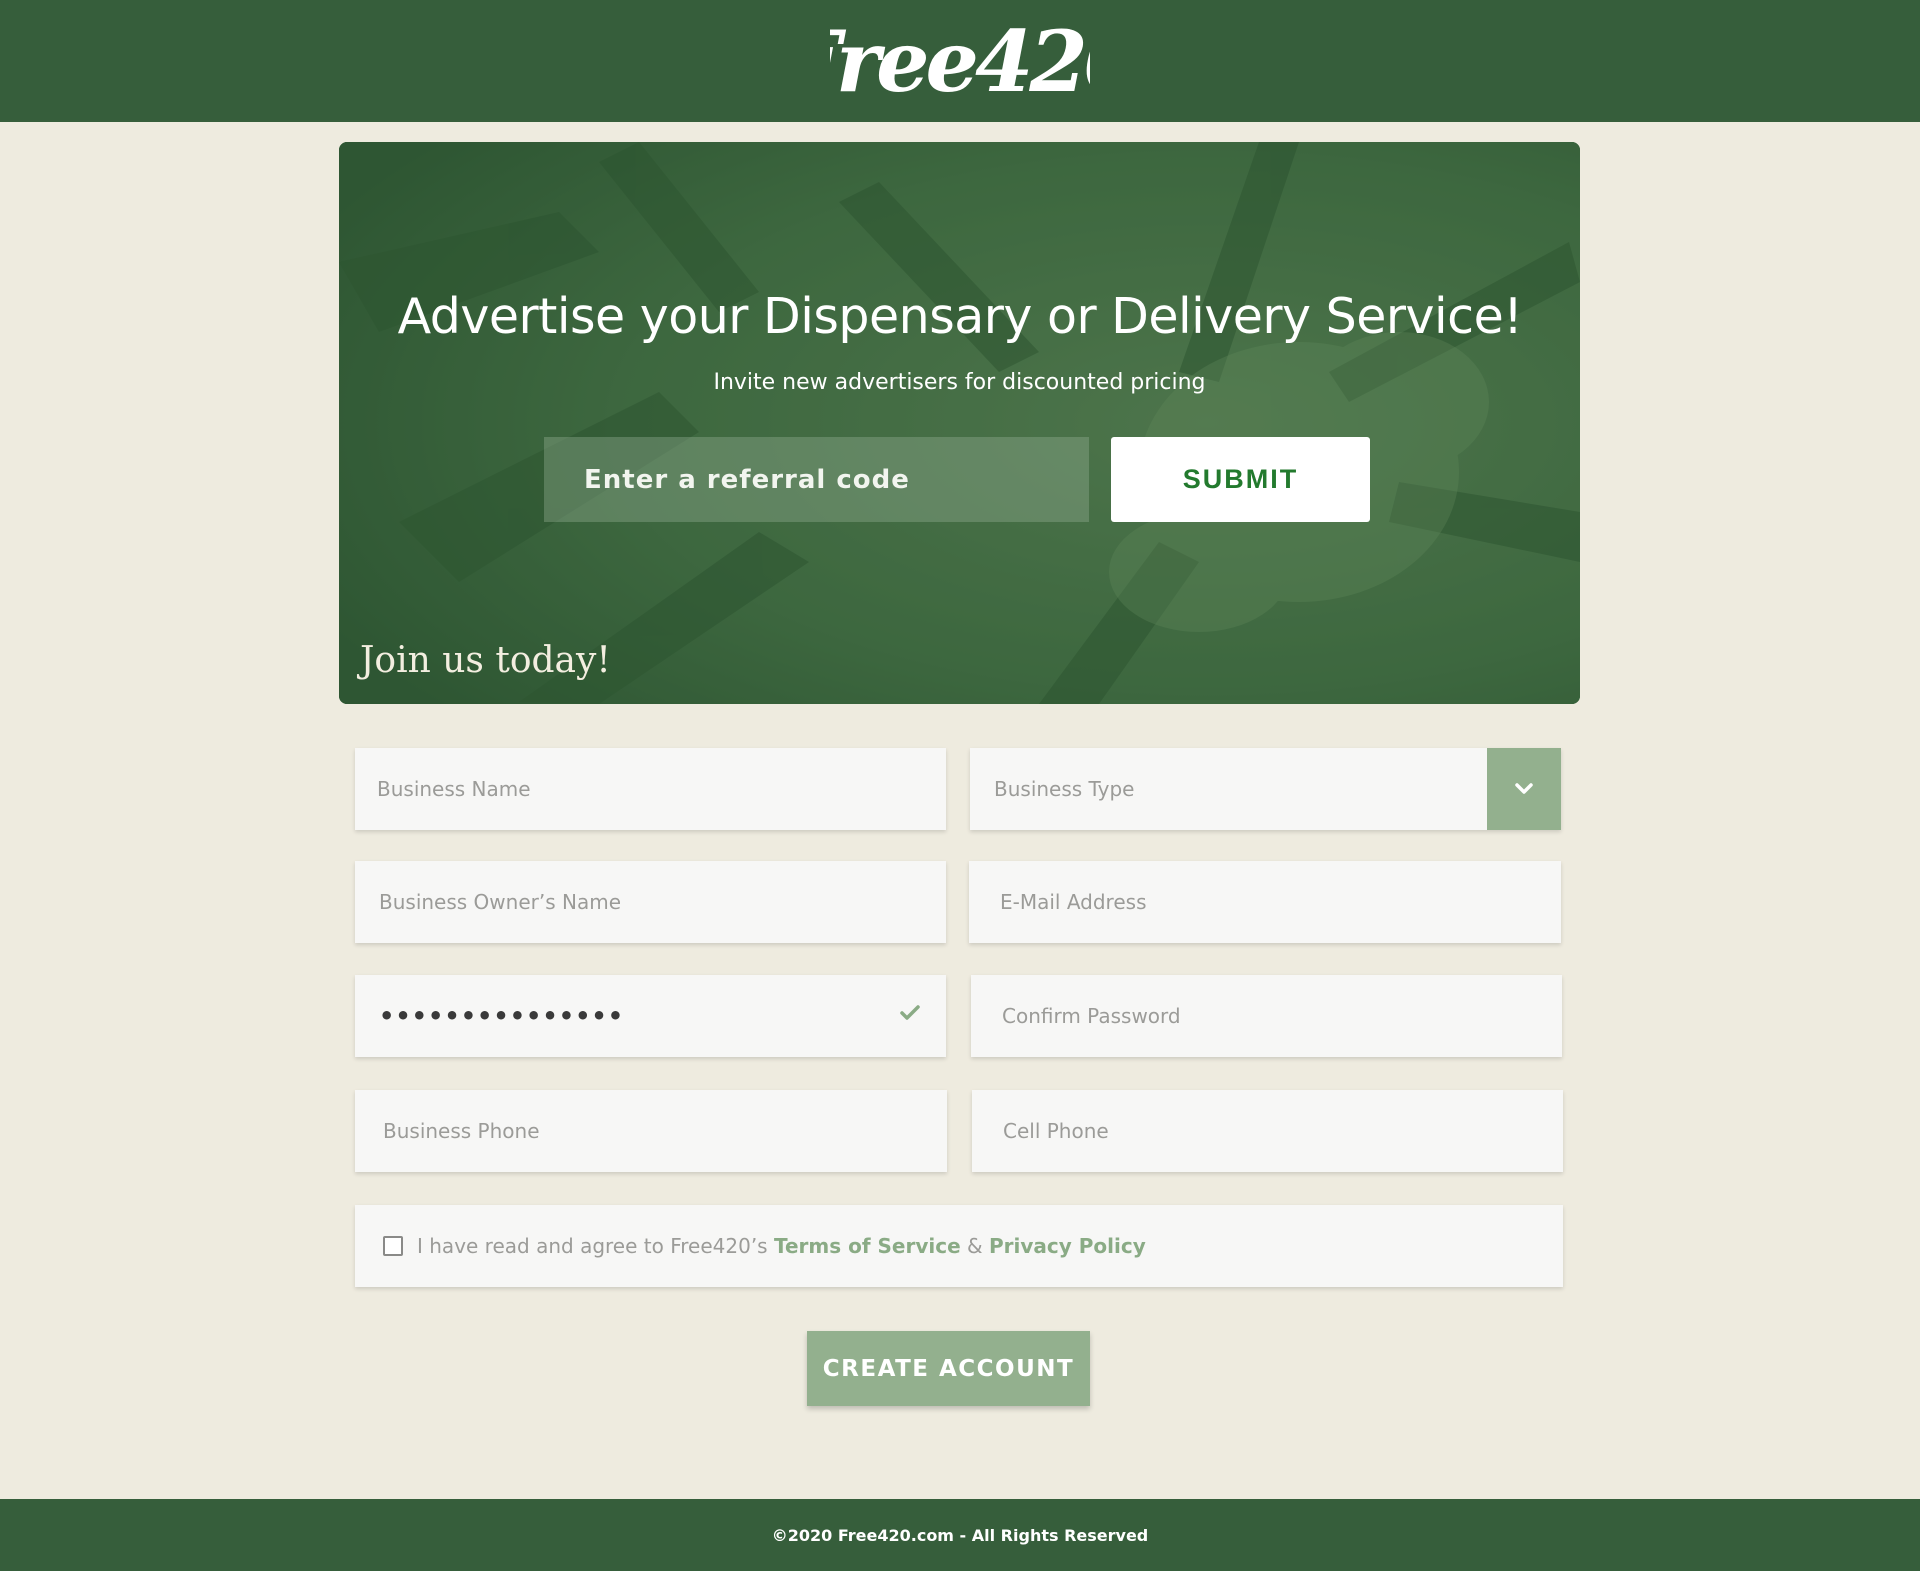  Describe the element at coordinates (500, 902) in the screenshot. I see `owner-name-placeholder: Business Owner’s Name` at that location.